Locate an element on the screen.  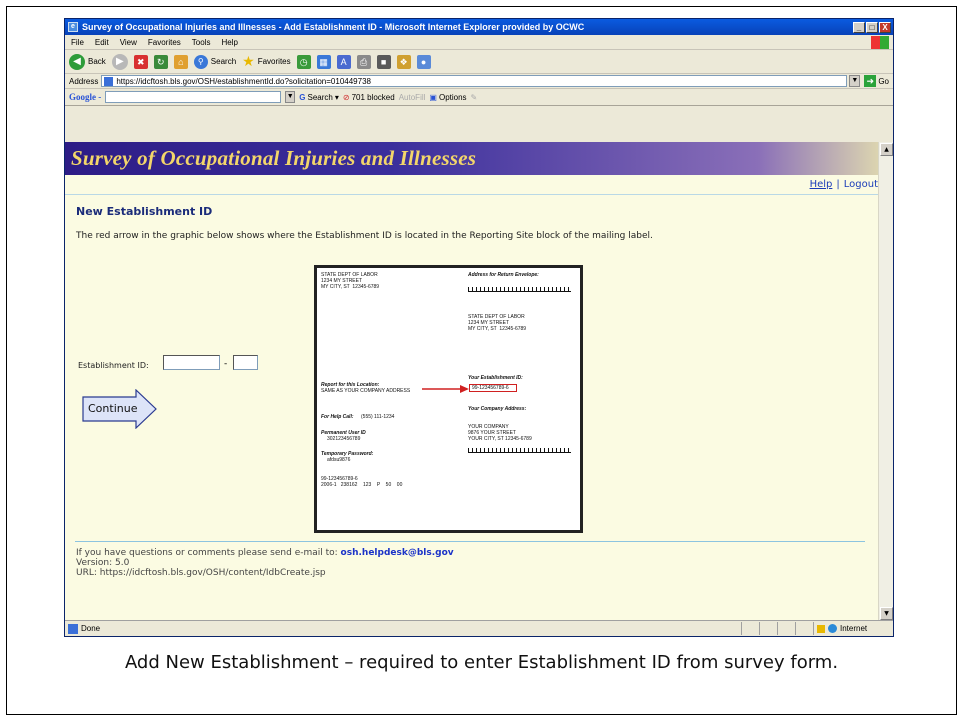
page-done-icon is located at coordinates (73, 628).